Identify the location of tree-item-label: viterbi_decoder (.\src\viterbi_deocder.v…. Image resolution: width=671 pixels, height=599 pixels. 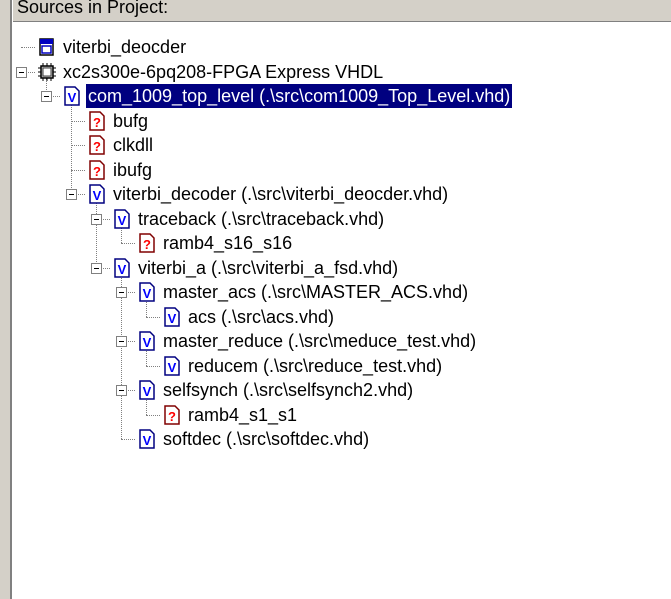
(280, 194).